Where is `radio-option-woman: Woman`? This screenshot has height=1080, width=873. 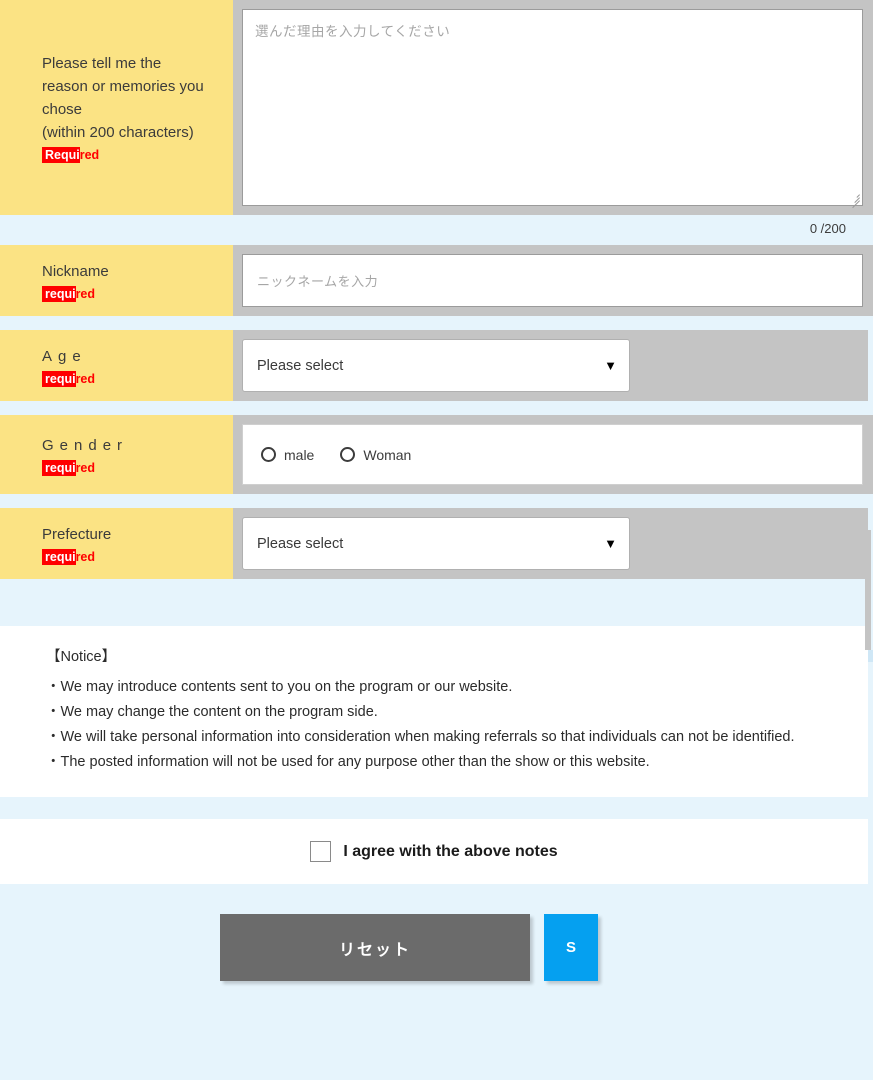 radio-option-woman: Woman is located at coordinates (375, 455).